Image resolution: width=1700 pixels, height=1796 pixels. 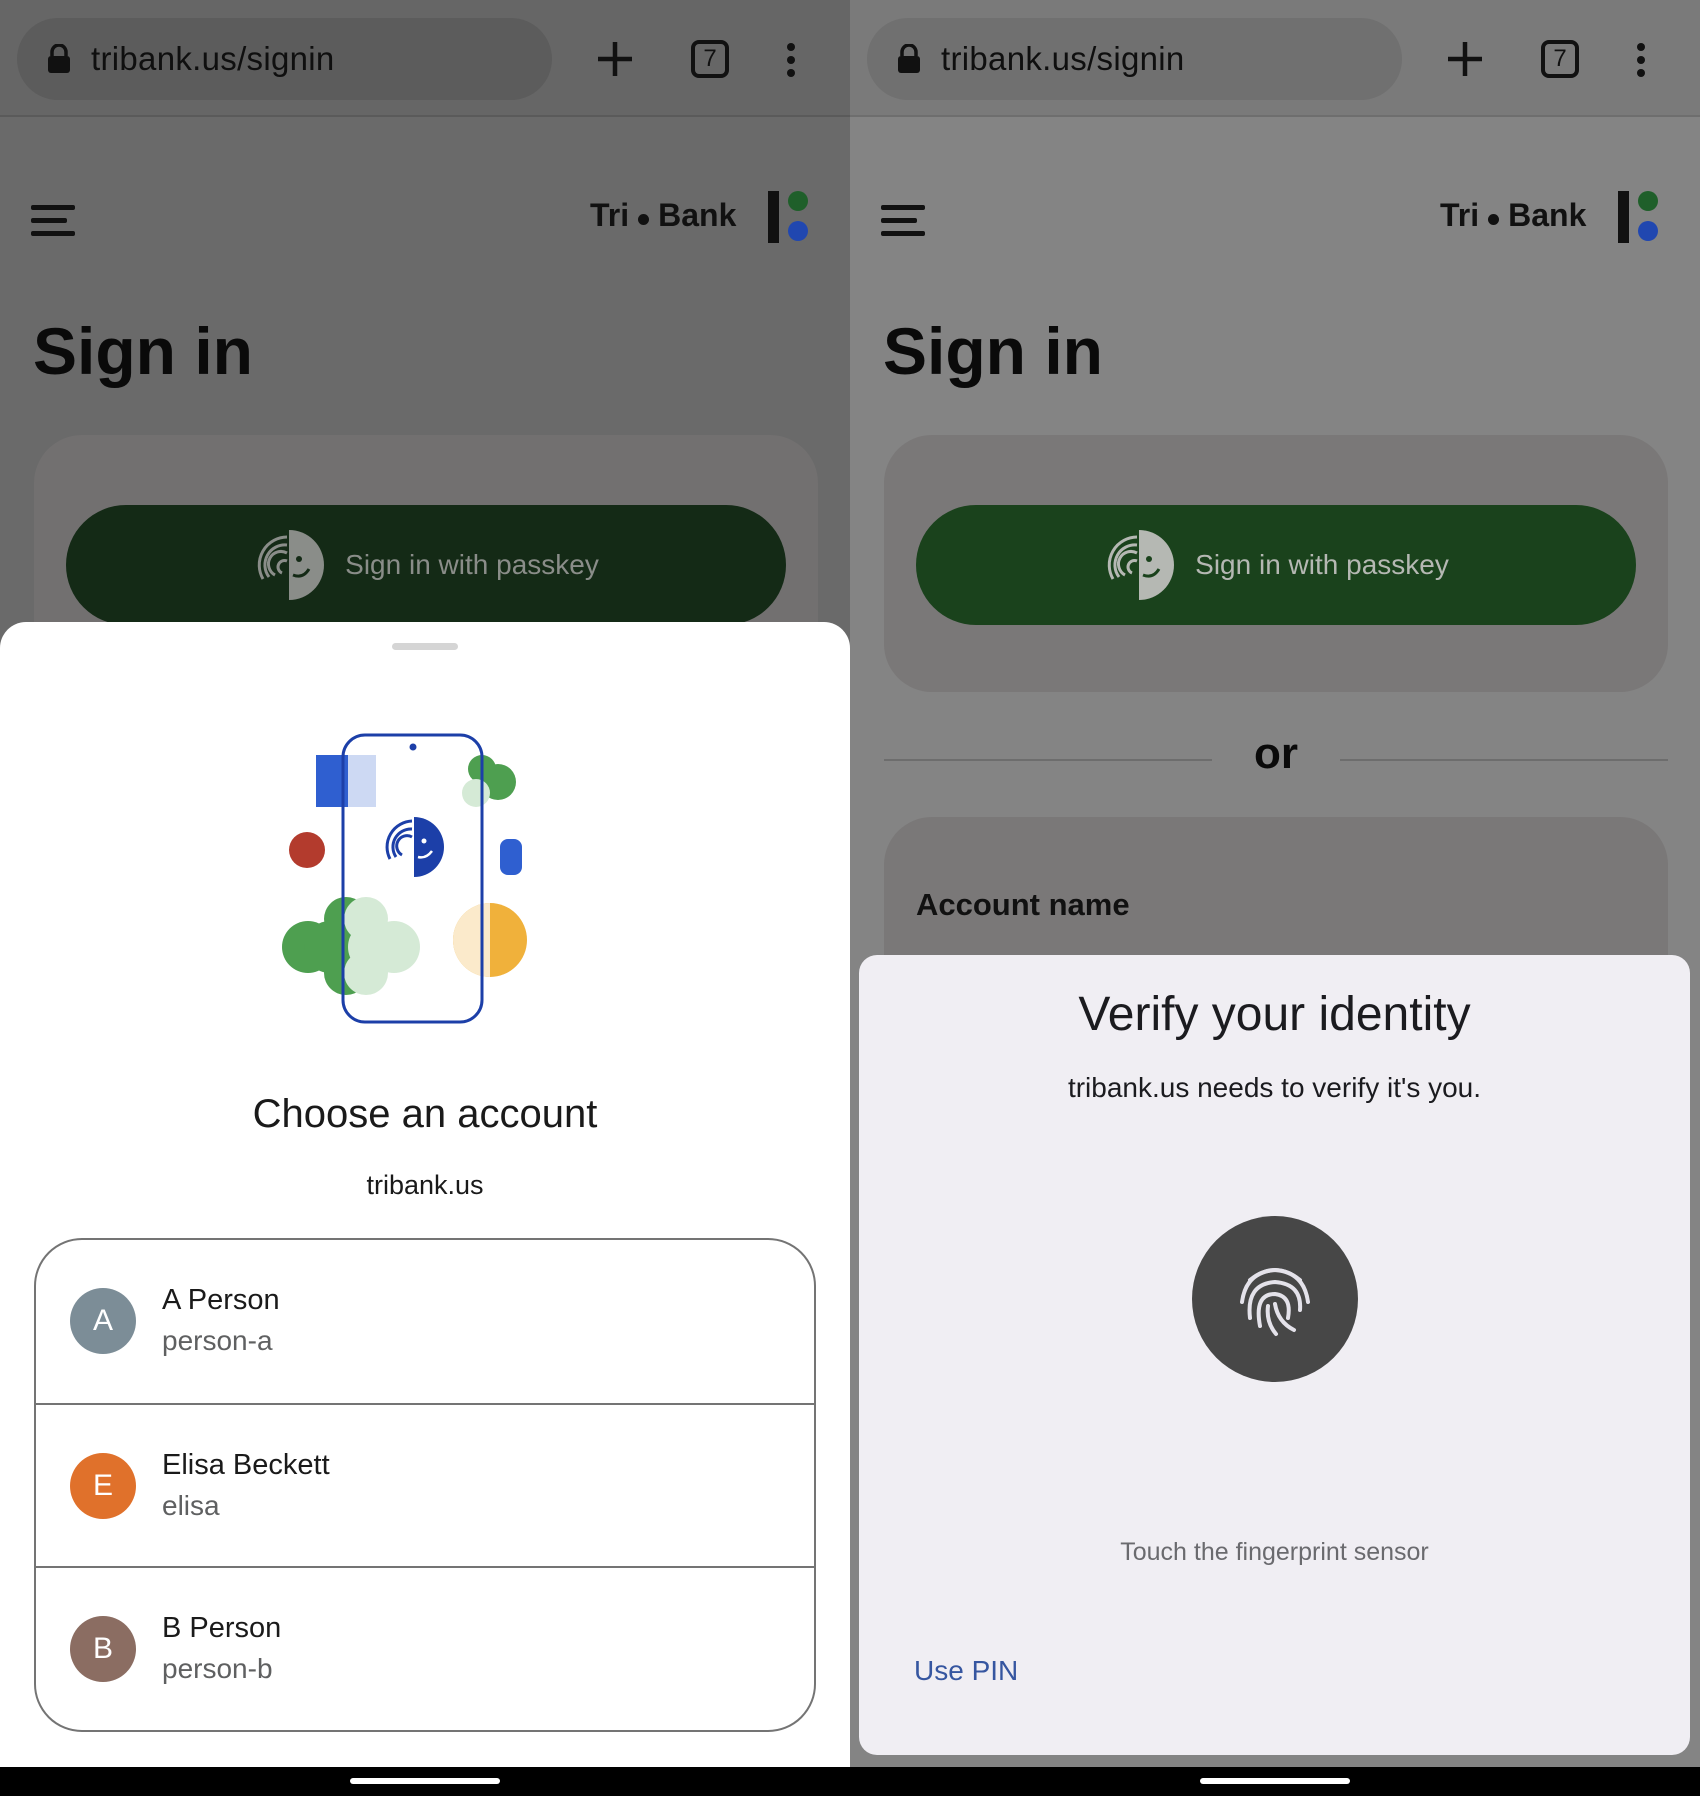 I want to click on sheet-subtitle: tribank.us, so click(x=425, y=1185).